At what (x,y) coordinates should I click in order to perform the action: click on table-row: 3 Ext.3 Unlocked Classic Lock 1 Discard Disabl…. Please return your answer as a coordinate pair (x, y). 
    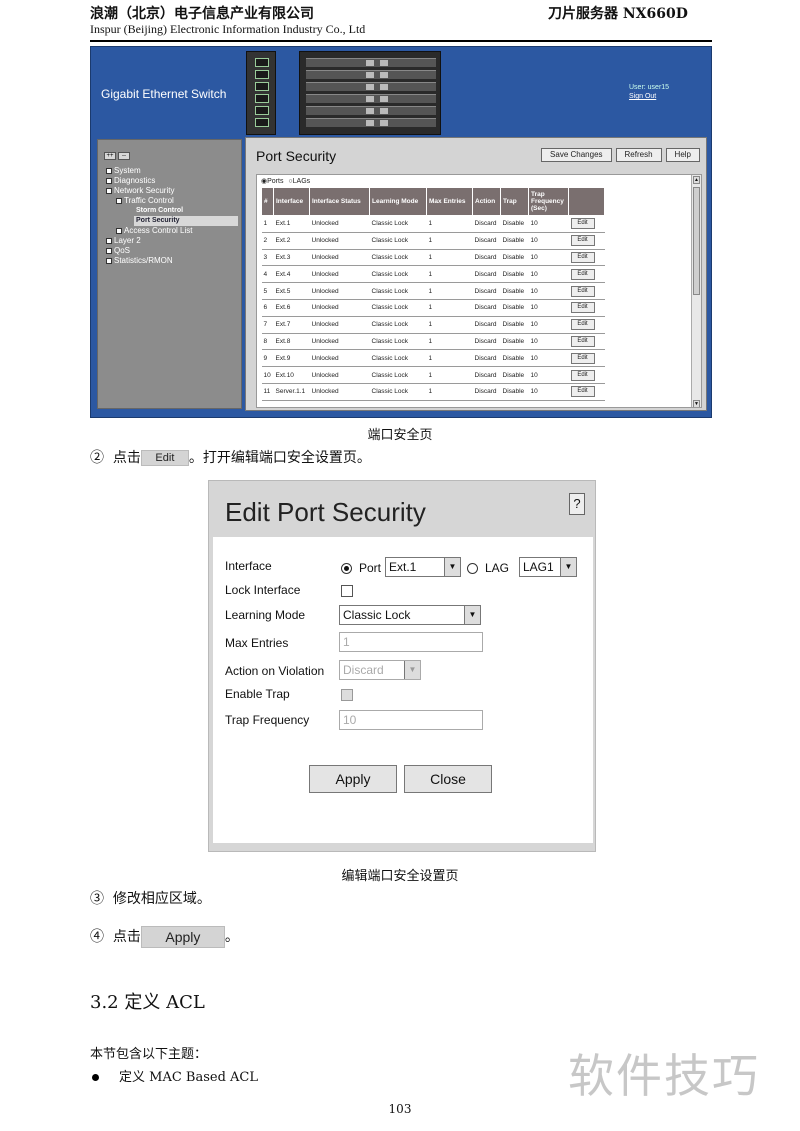
    Looking at the image, I should click on (433, 258).